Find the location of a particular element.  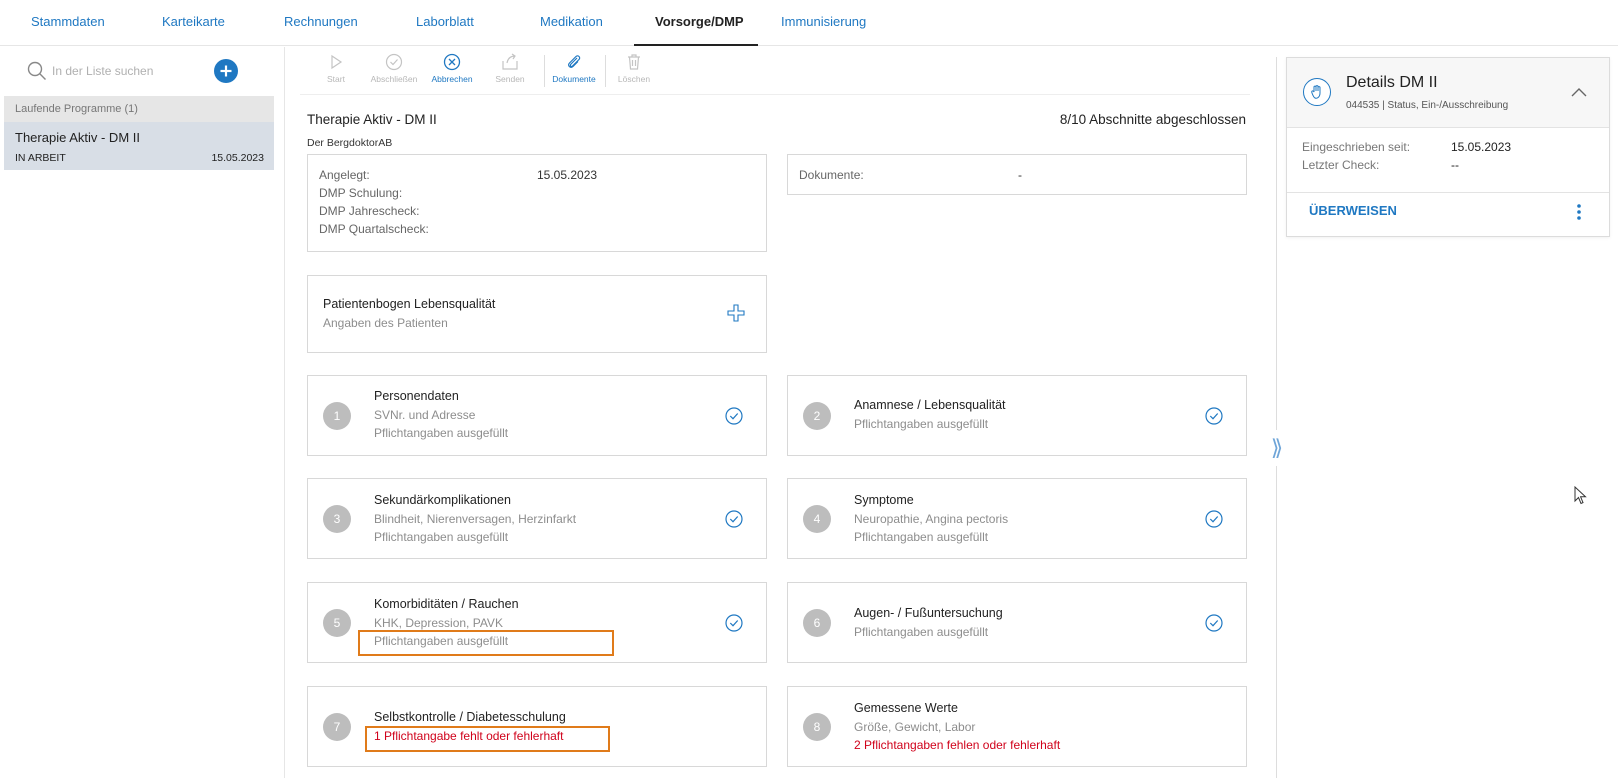

details-subtitle: 044535 | Status, Ein-/Ausschreibung is located at coordinates (1427, 105).